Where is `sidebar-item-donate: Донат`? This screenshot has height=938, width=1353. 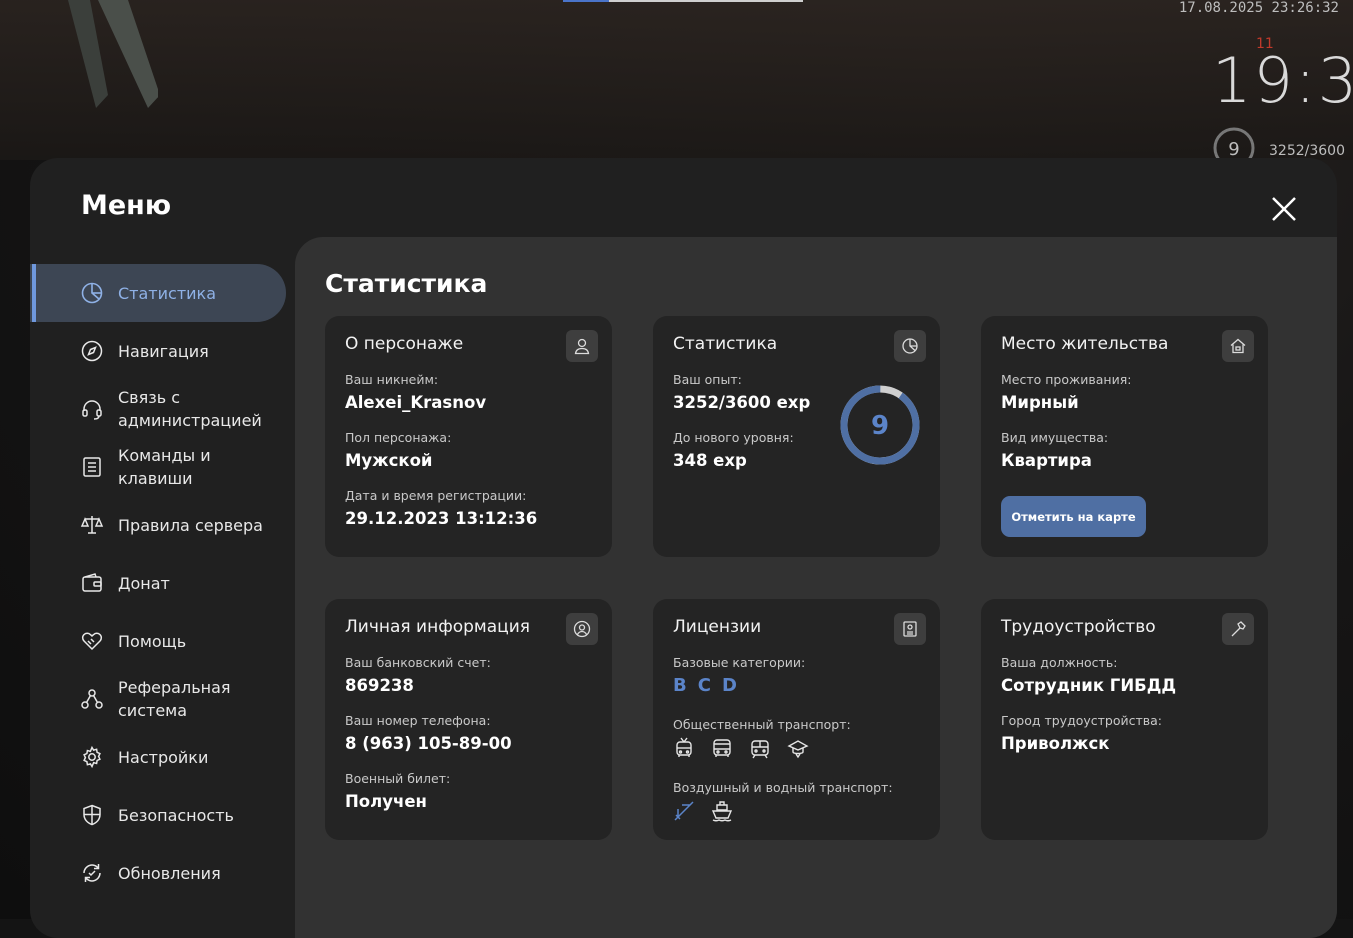 sidebar-item-donate: Донат is located at coordinates (160, 583).